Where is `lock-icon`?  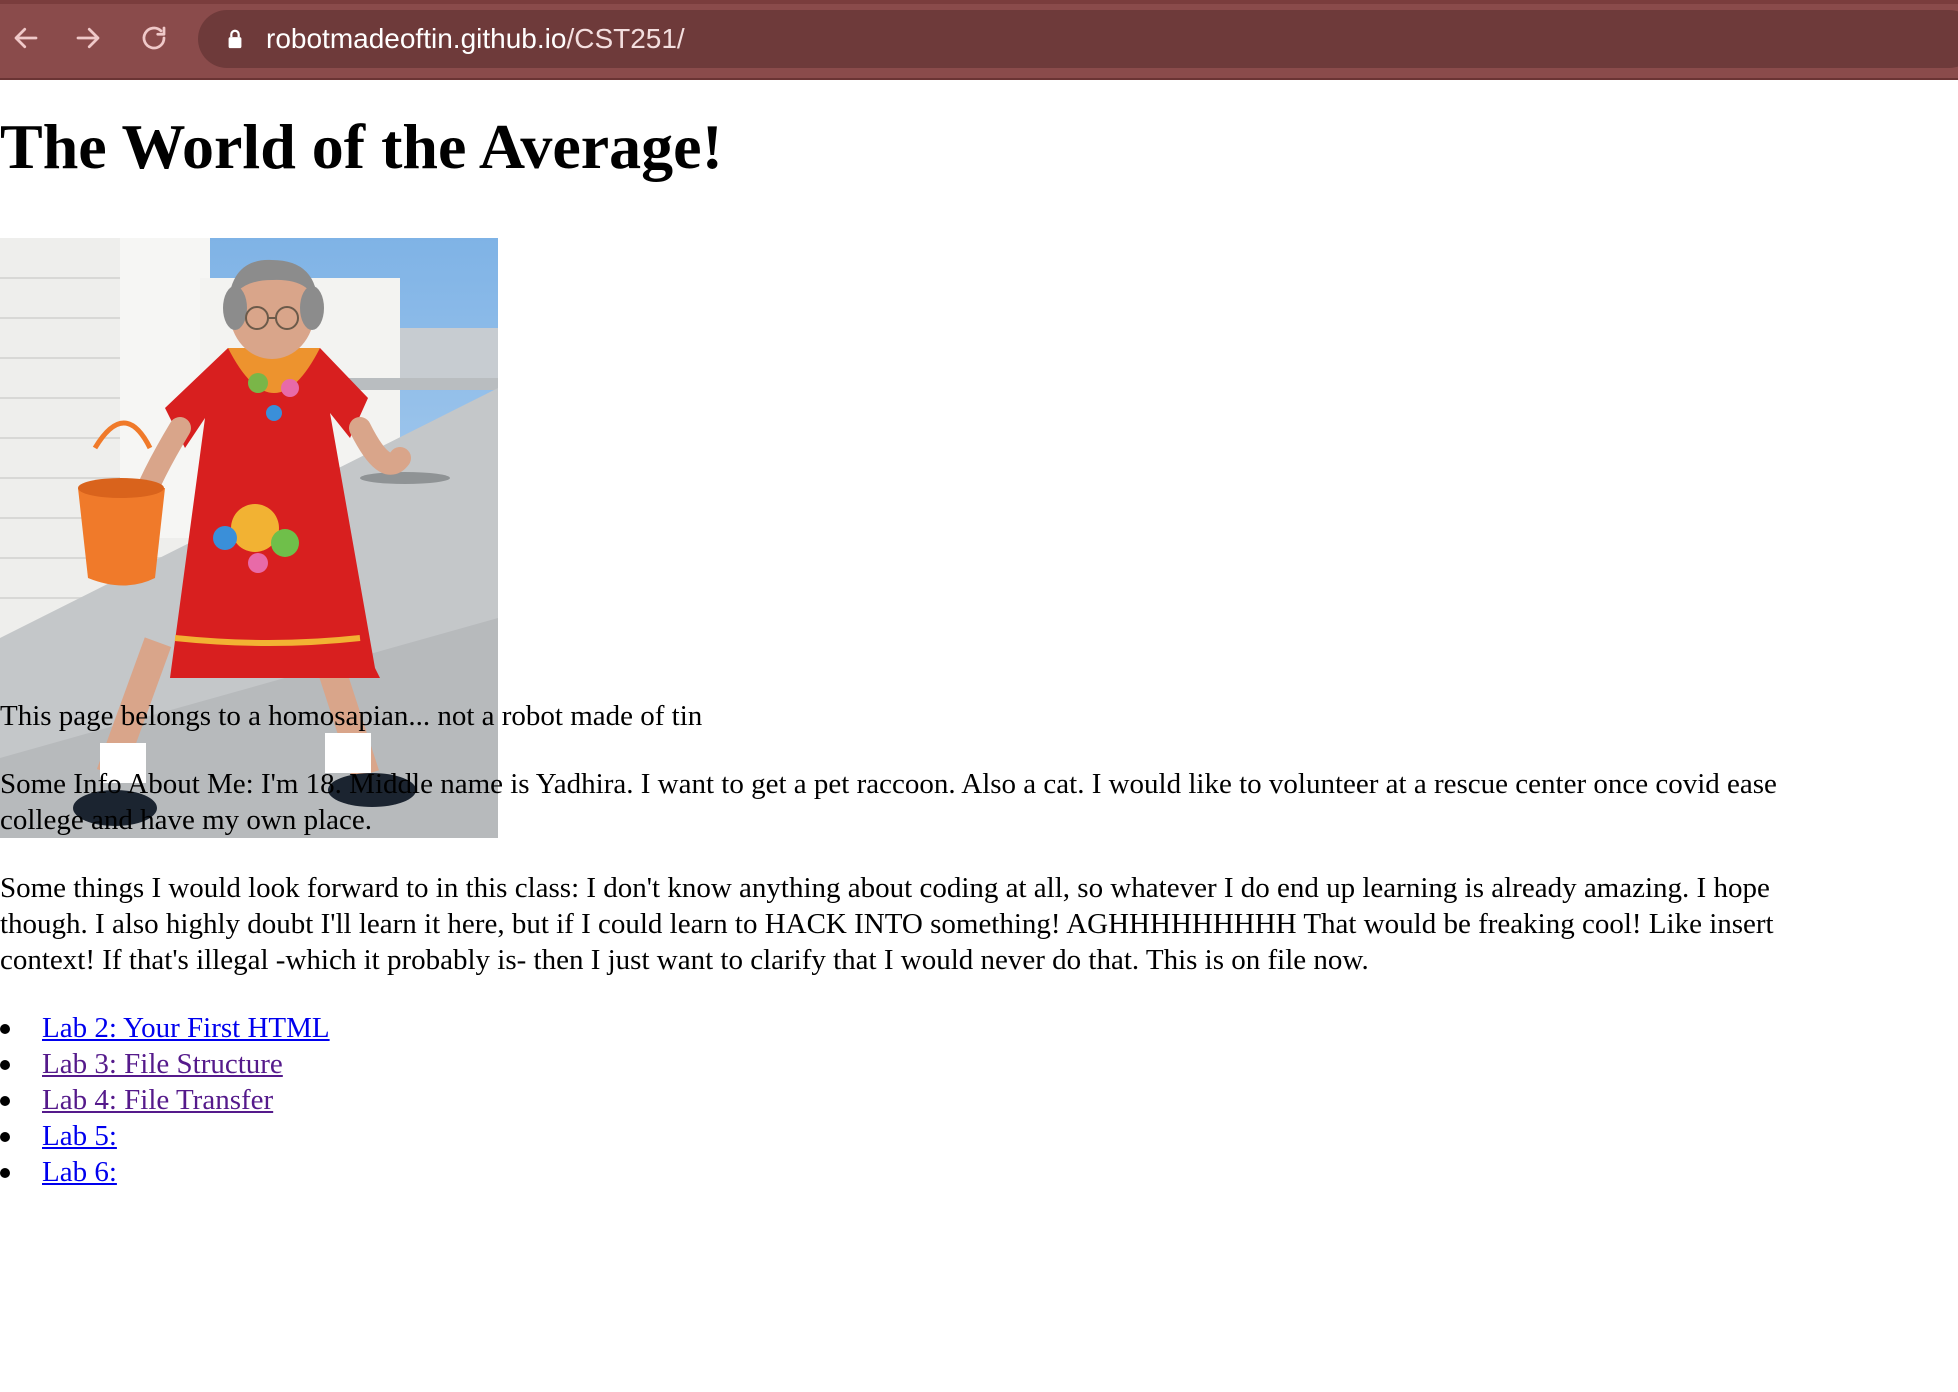 lock-icon is located at coordinates (235, 39).